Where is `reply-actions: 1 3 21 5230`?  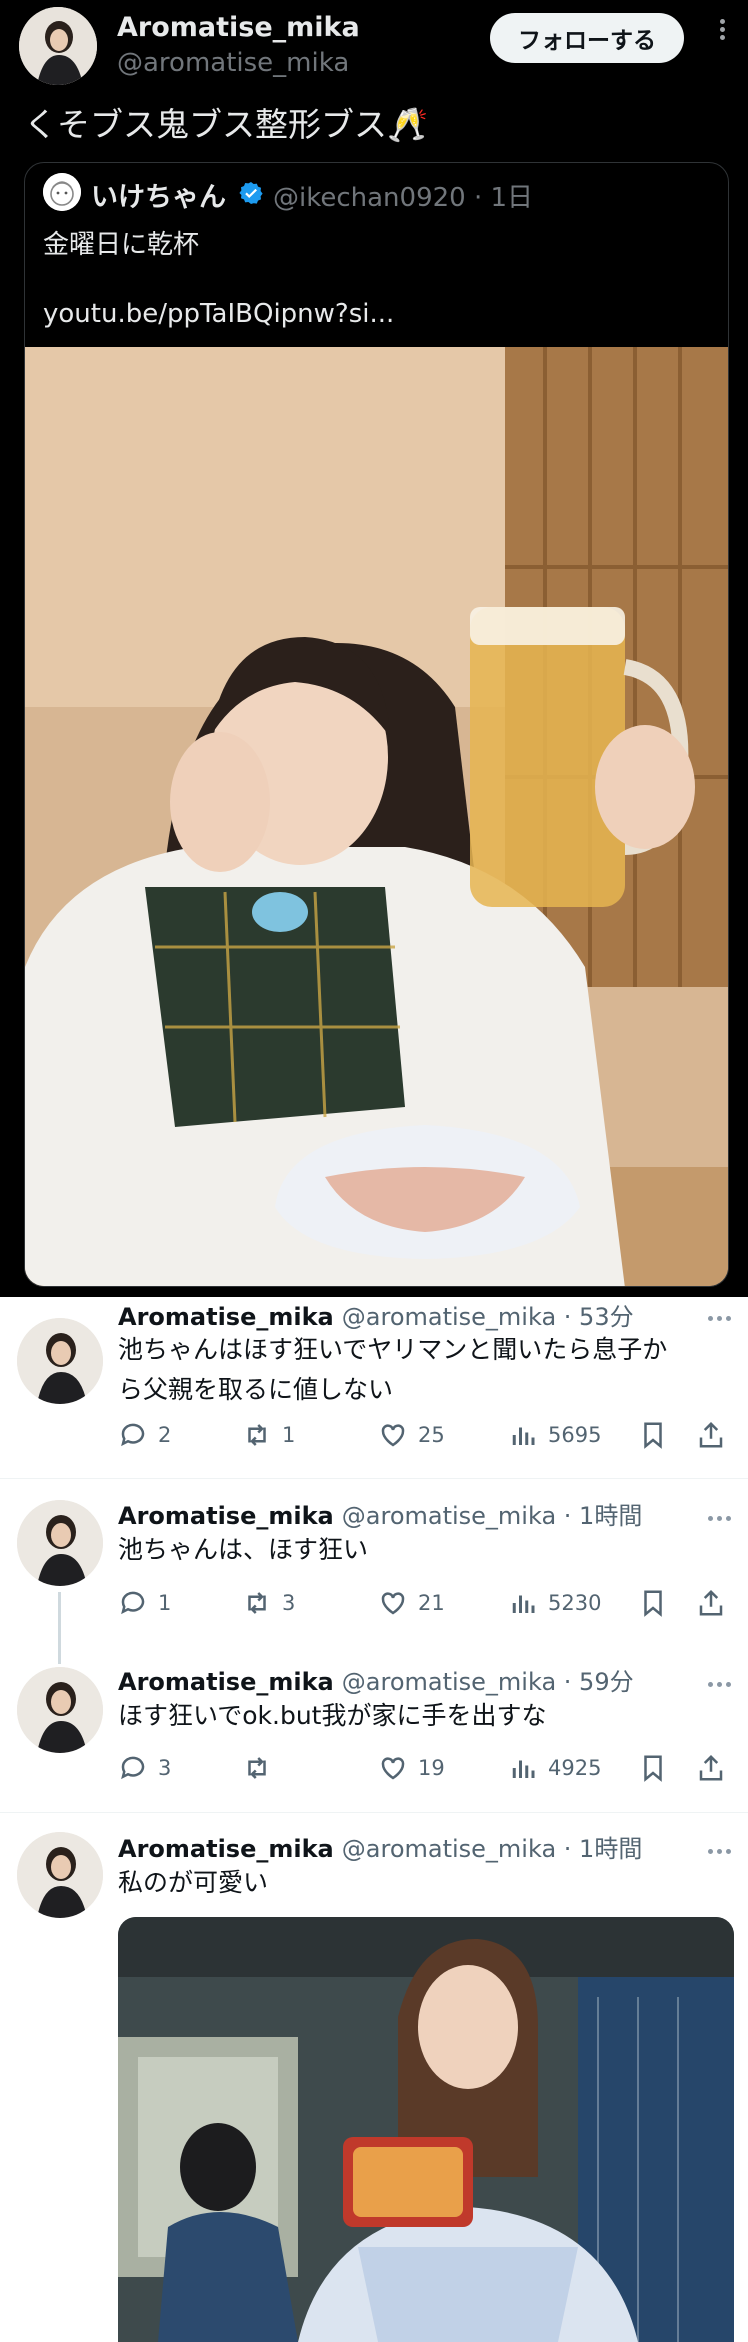
reply-actions: 1 3 21 5230 is located at coordinates (423, 1603).